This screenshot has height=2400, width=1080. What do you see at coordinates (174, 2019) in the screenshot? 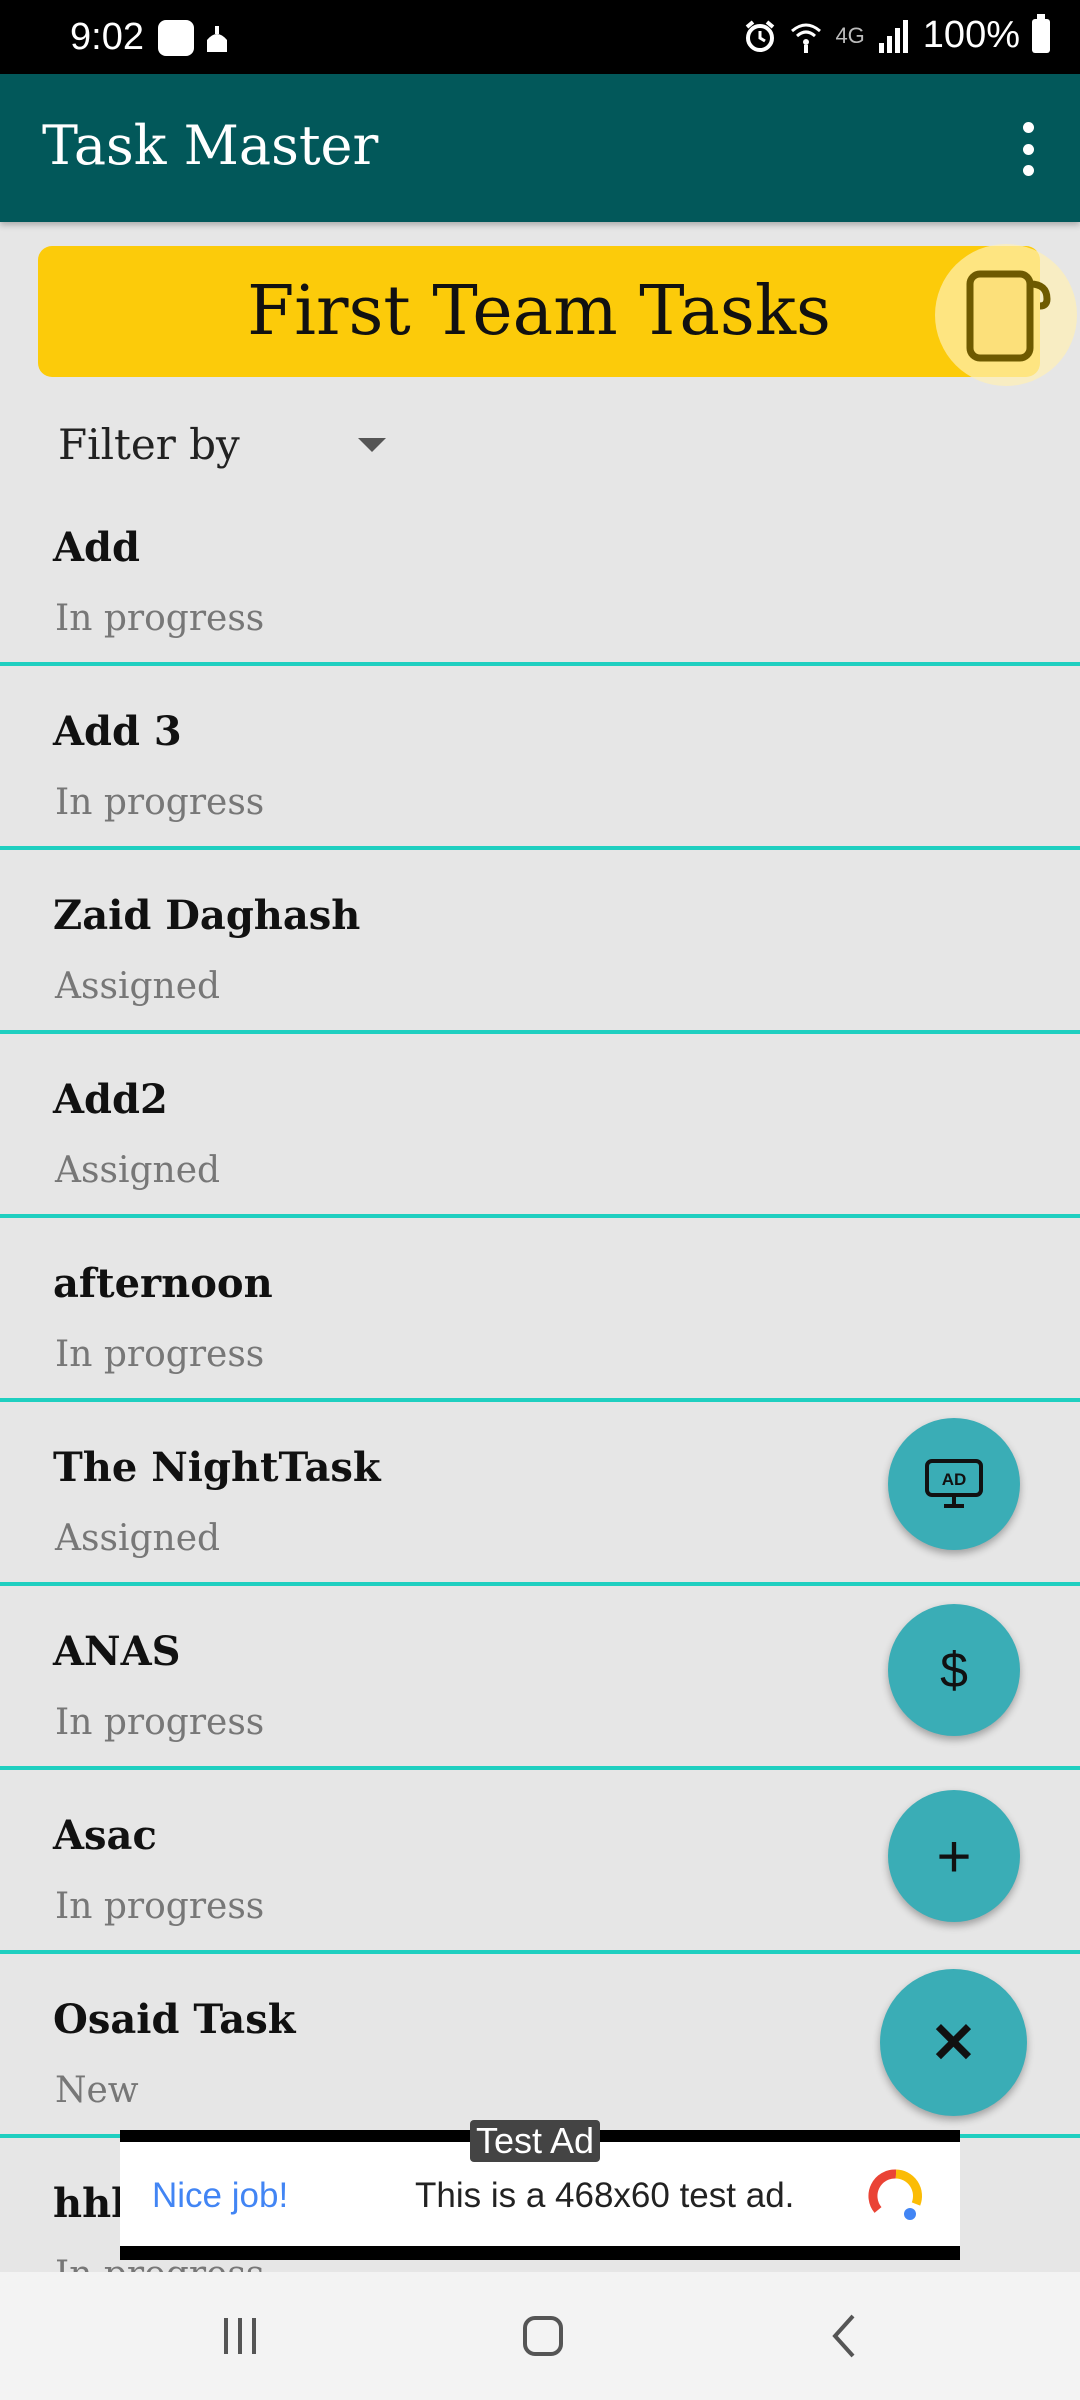
I see `task-name: Osaid Task` at bounding box center [174, 2019].